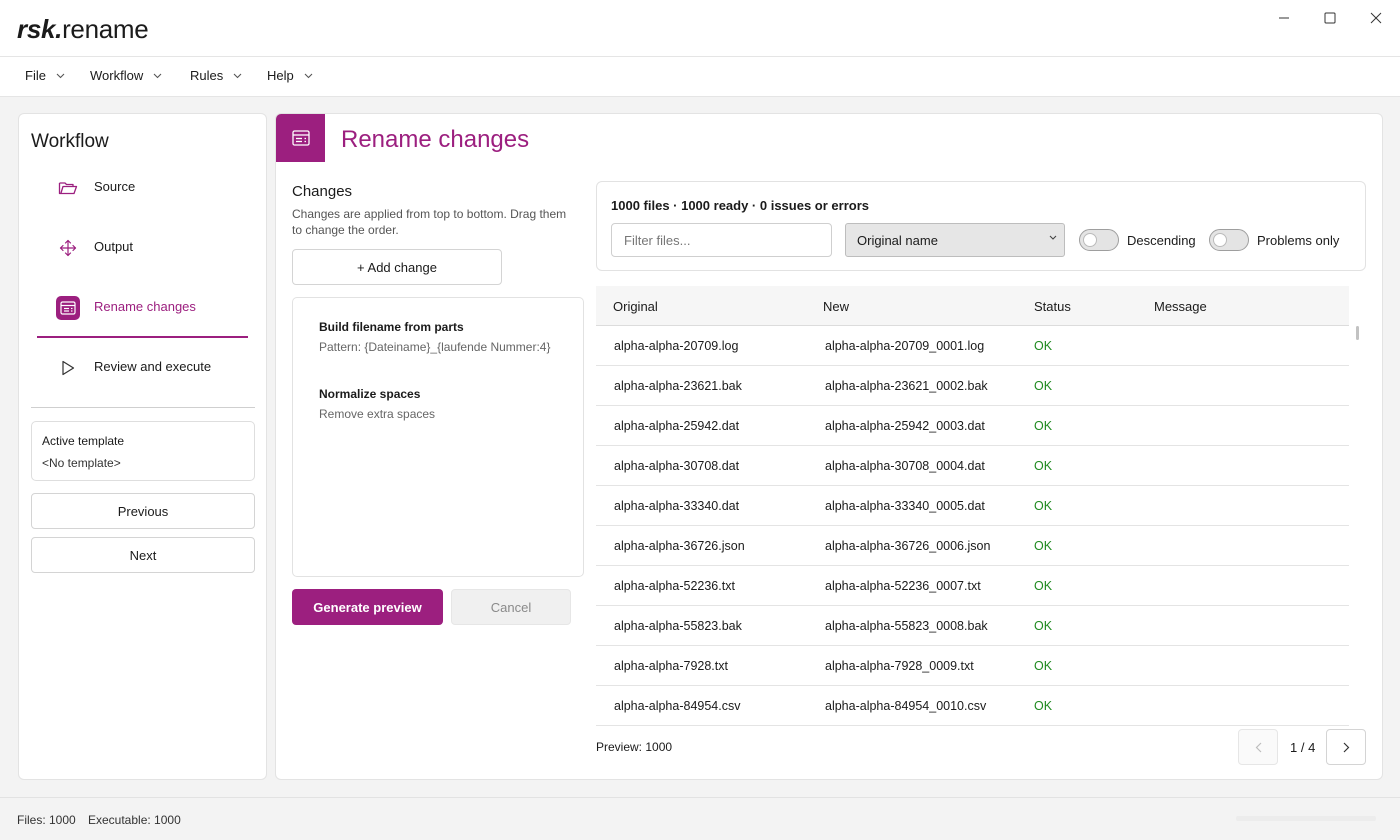  What do you see at coordinates (126, 75) in the screenshot?
I see `menu-workflow: Workflow` at bounding box center [126, 75].